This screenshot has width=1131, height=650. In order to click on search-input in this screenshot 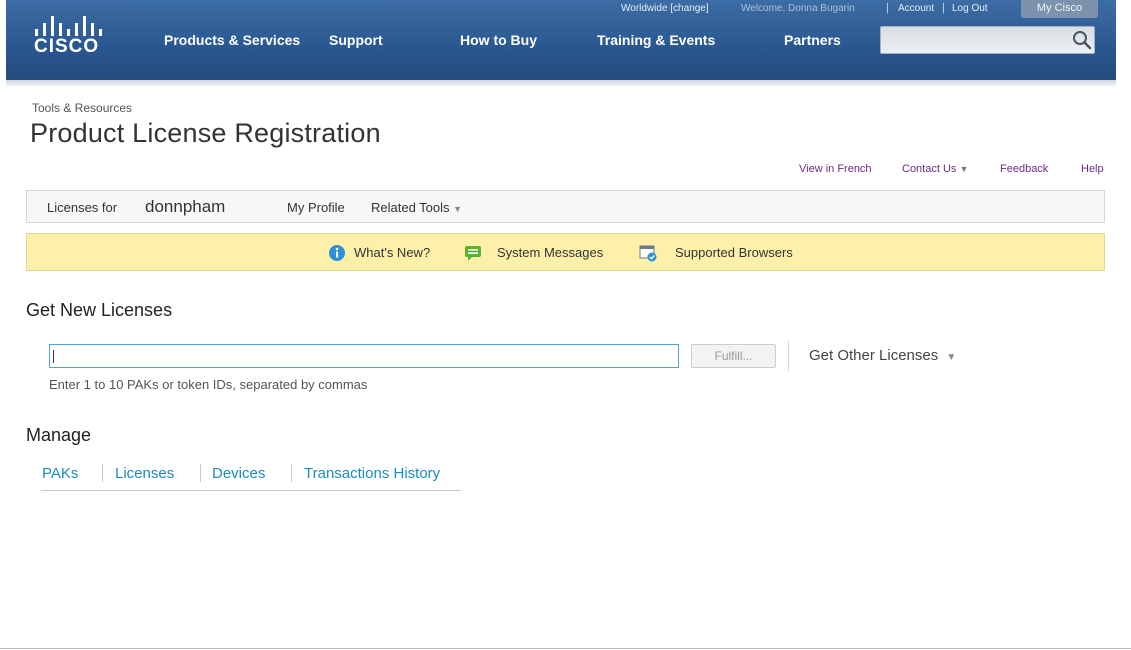, I will do `click(987, 40)`.